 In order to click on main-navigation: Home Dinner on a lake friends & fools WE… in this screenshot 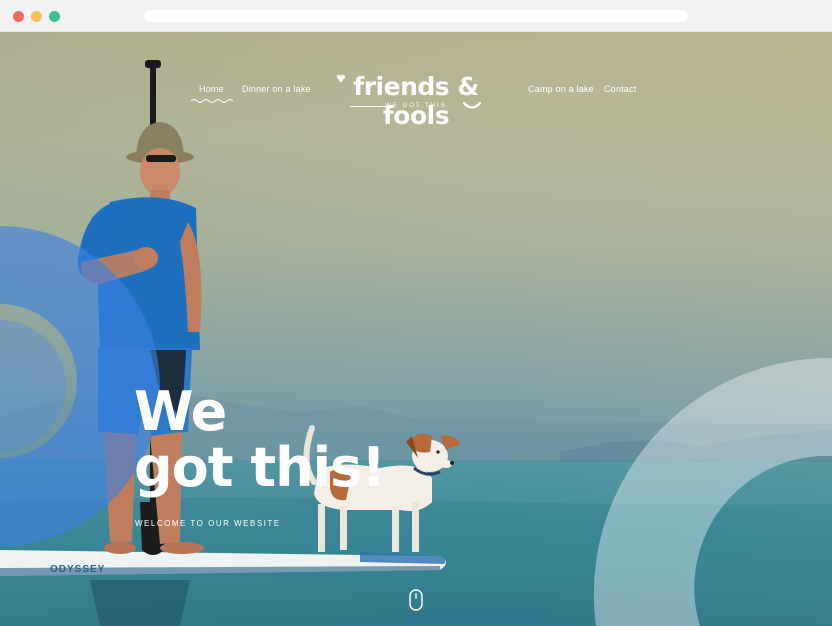, I will do `click(416, 101)`.